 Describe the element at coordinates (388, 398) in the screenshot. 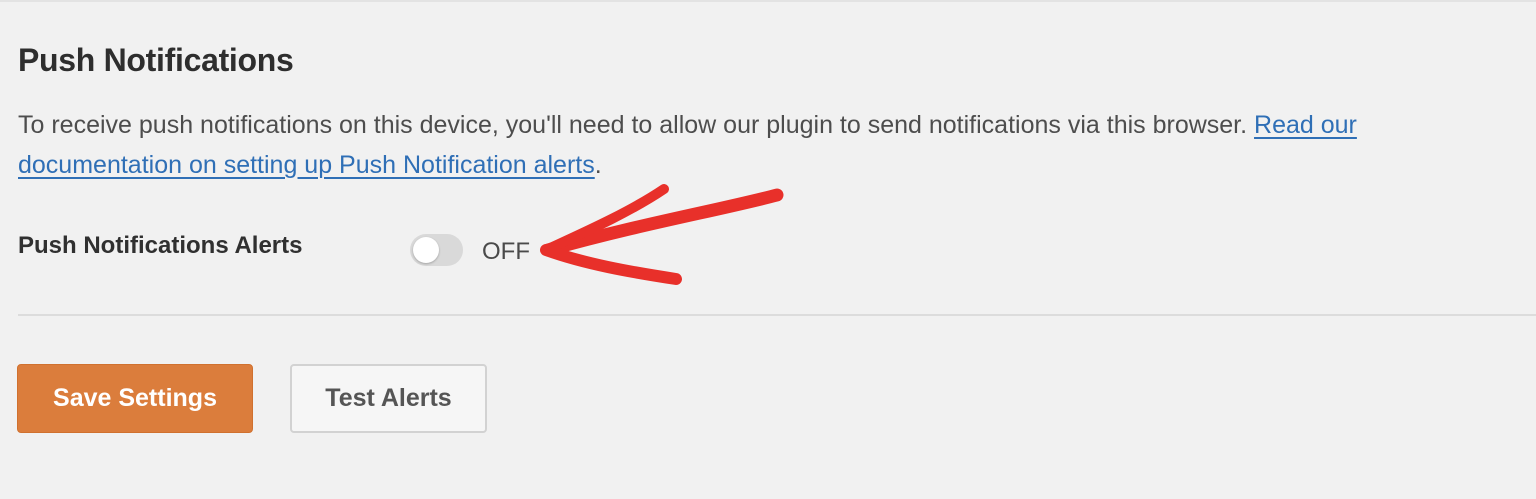

I see `test-alerts-button: Test Alerts` at that location.